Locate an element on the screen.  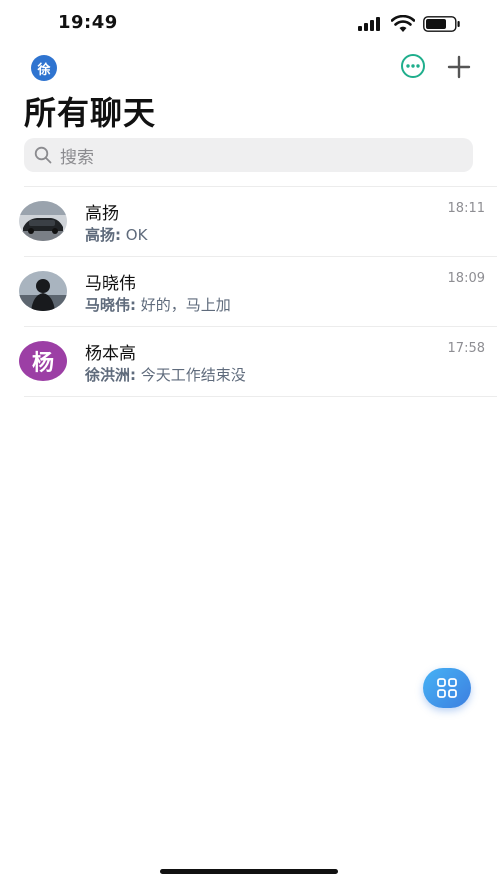
search-input: 搜索 is located at coordinates (248, 155).